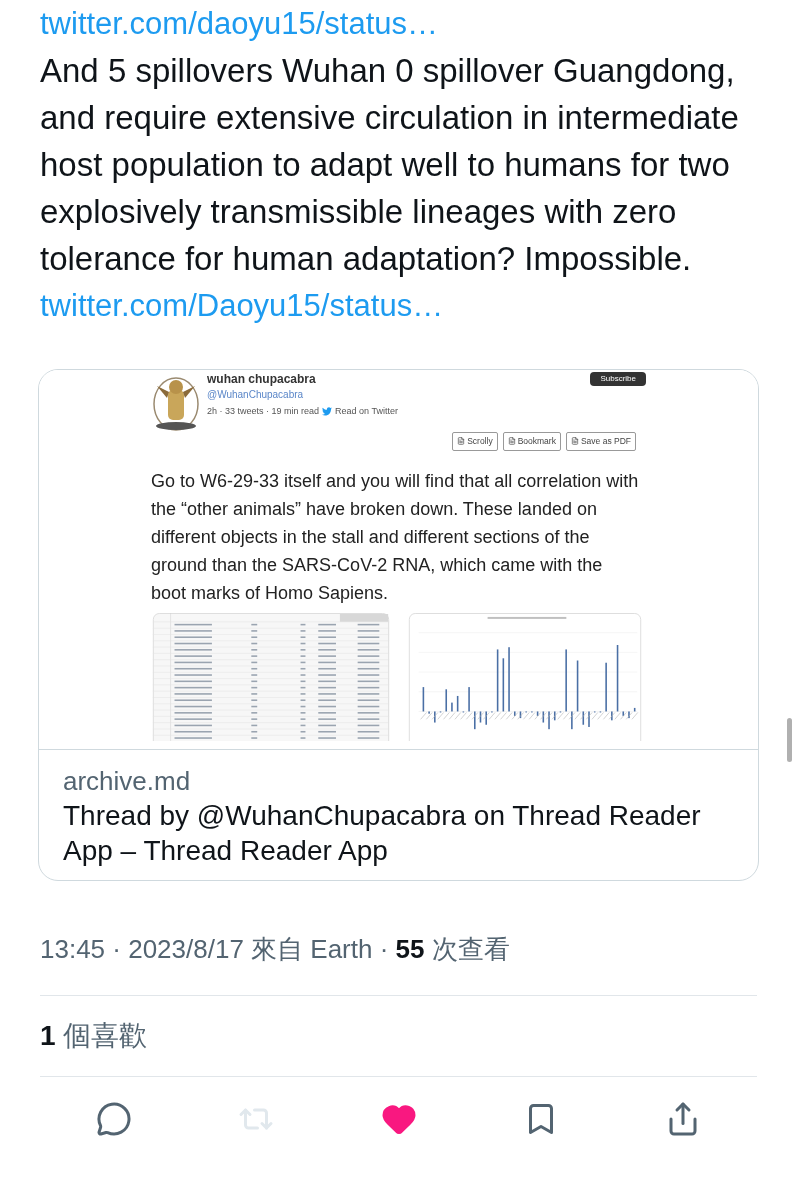 This screenshot has width=797, height=1200. I want to click on card-title: Thread by @WuhanChupacabra on Thread Reader App – Thread Reader App, so click(382, 833).